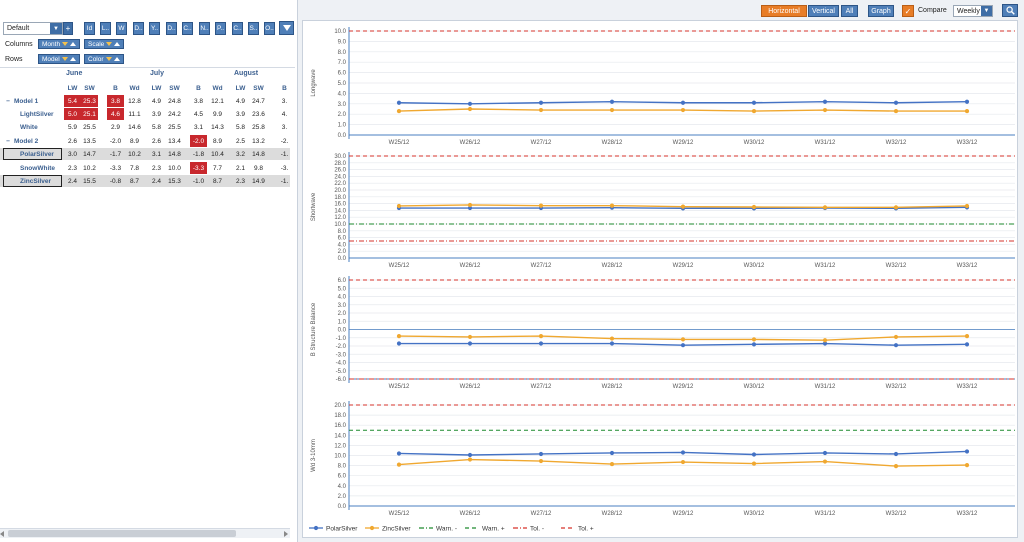 The height and width of the screenshot is (542, 1024). Describe the element at coordinates (122, 533) in the screenshot. I see `scrollbar-thumb` at that location.